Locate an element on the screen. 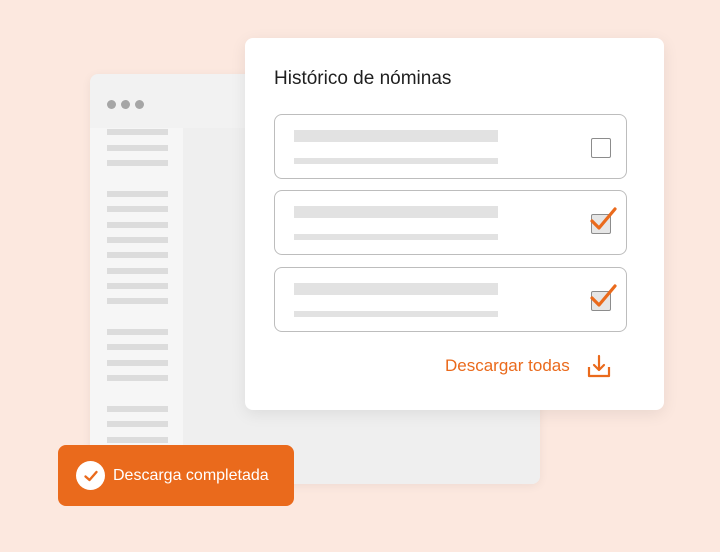 This screenshot has width=720, height=552. download-icon is located at coordinates (598, 366).